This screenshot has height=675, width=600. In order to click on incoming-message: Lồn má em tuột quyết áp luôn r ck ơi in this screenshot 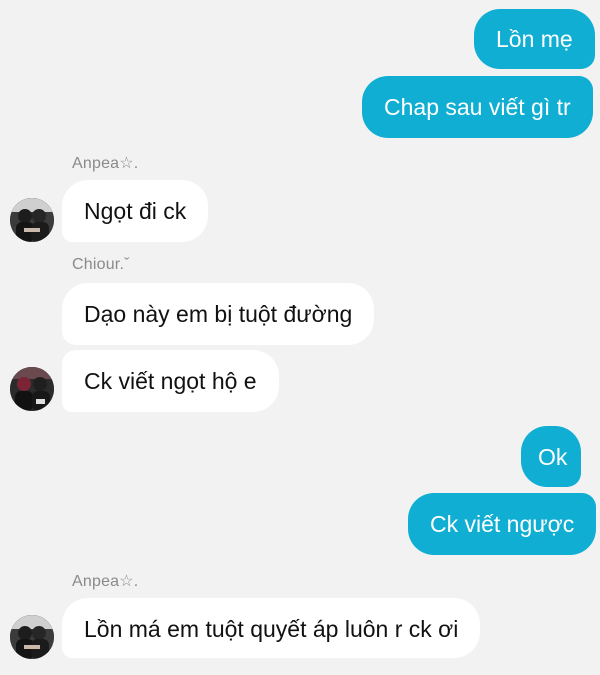, I will do `click(271, 628)`.